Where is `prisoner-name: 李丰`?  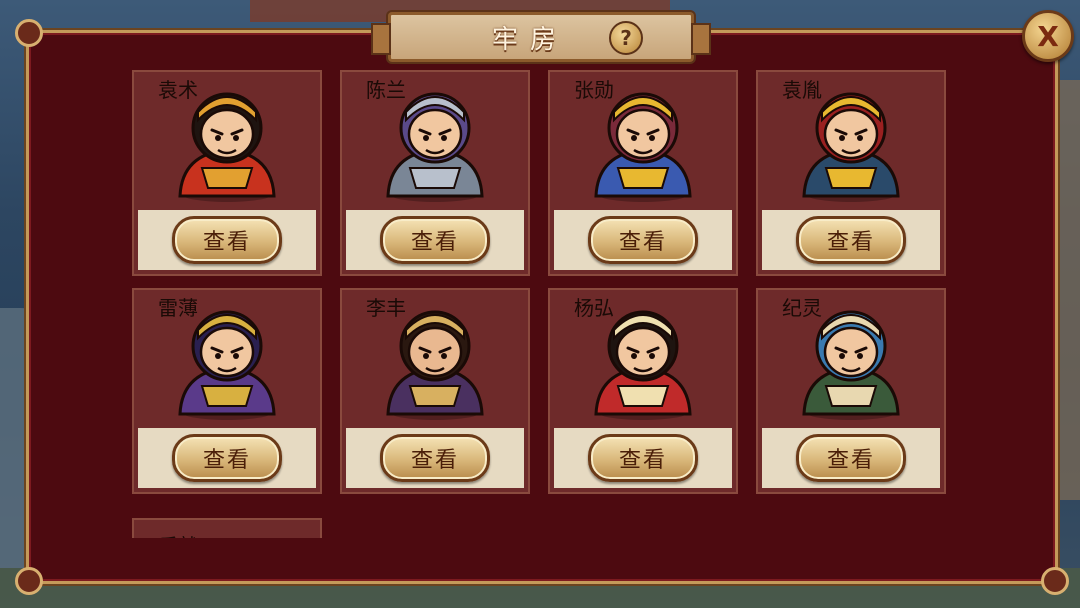 prisoner-name: 李丰 is located at coordinates (386, 308).